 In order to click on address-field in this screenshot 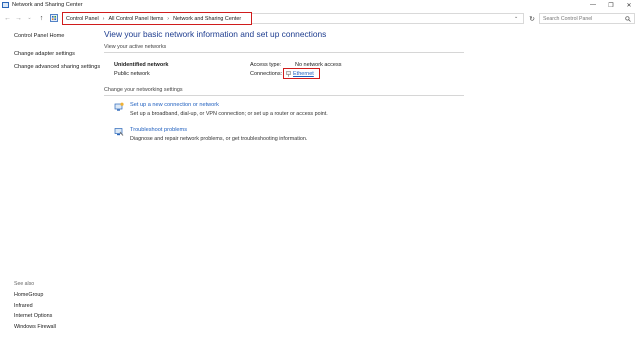, I will do `click(388, 18)`.